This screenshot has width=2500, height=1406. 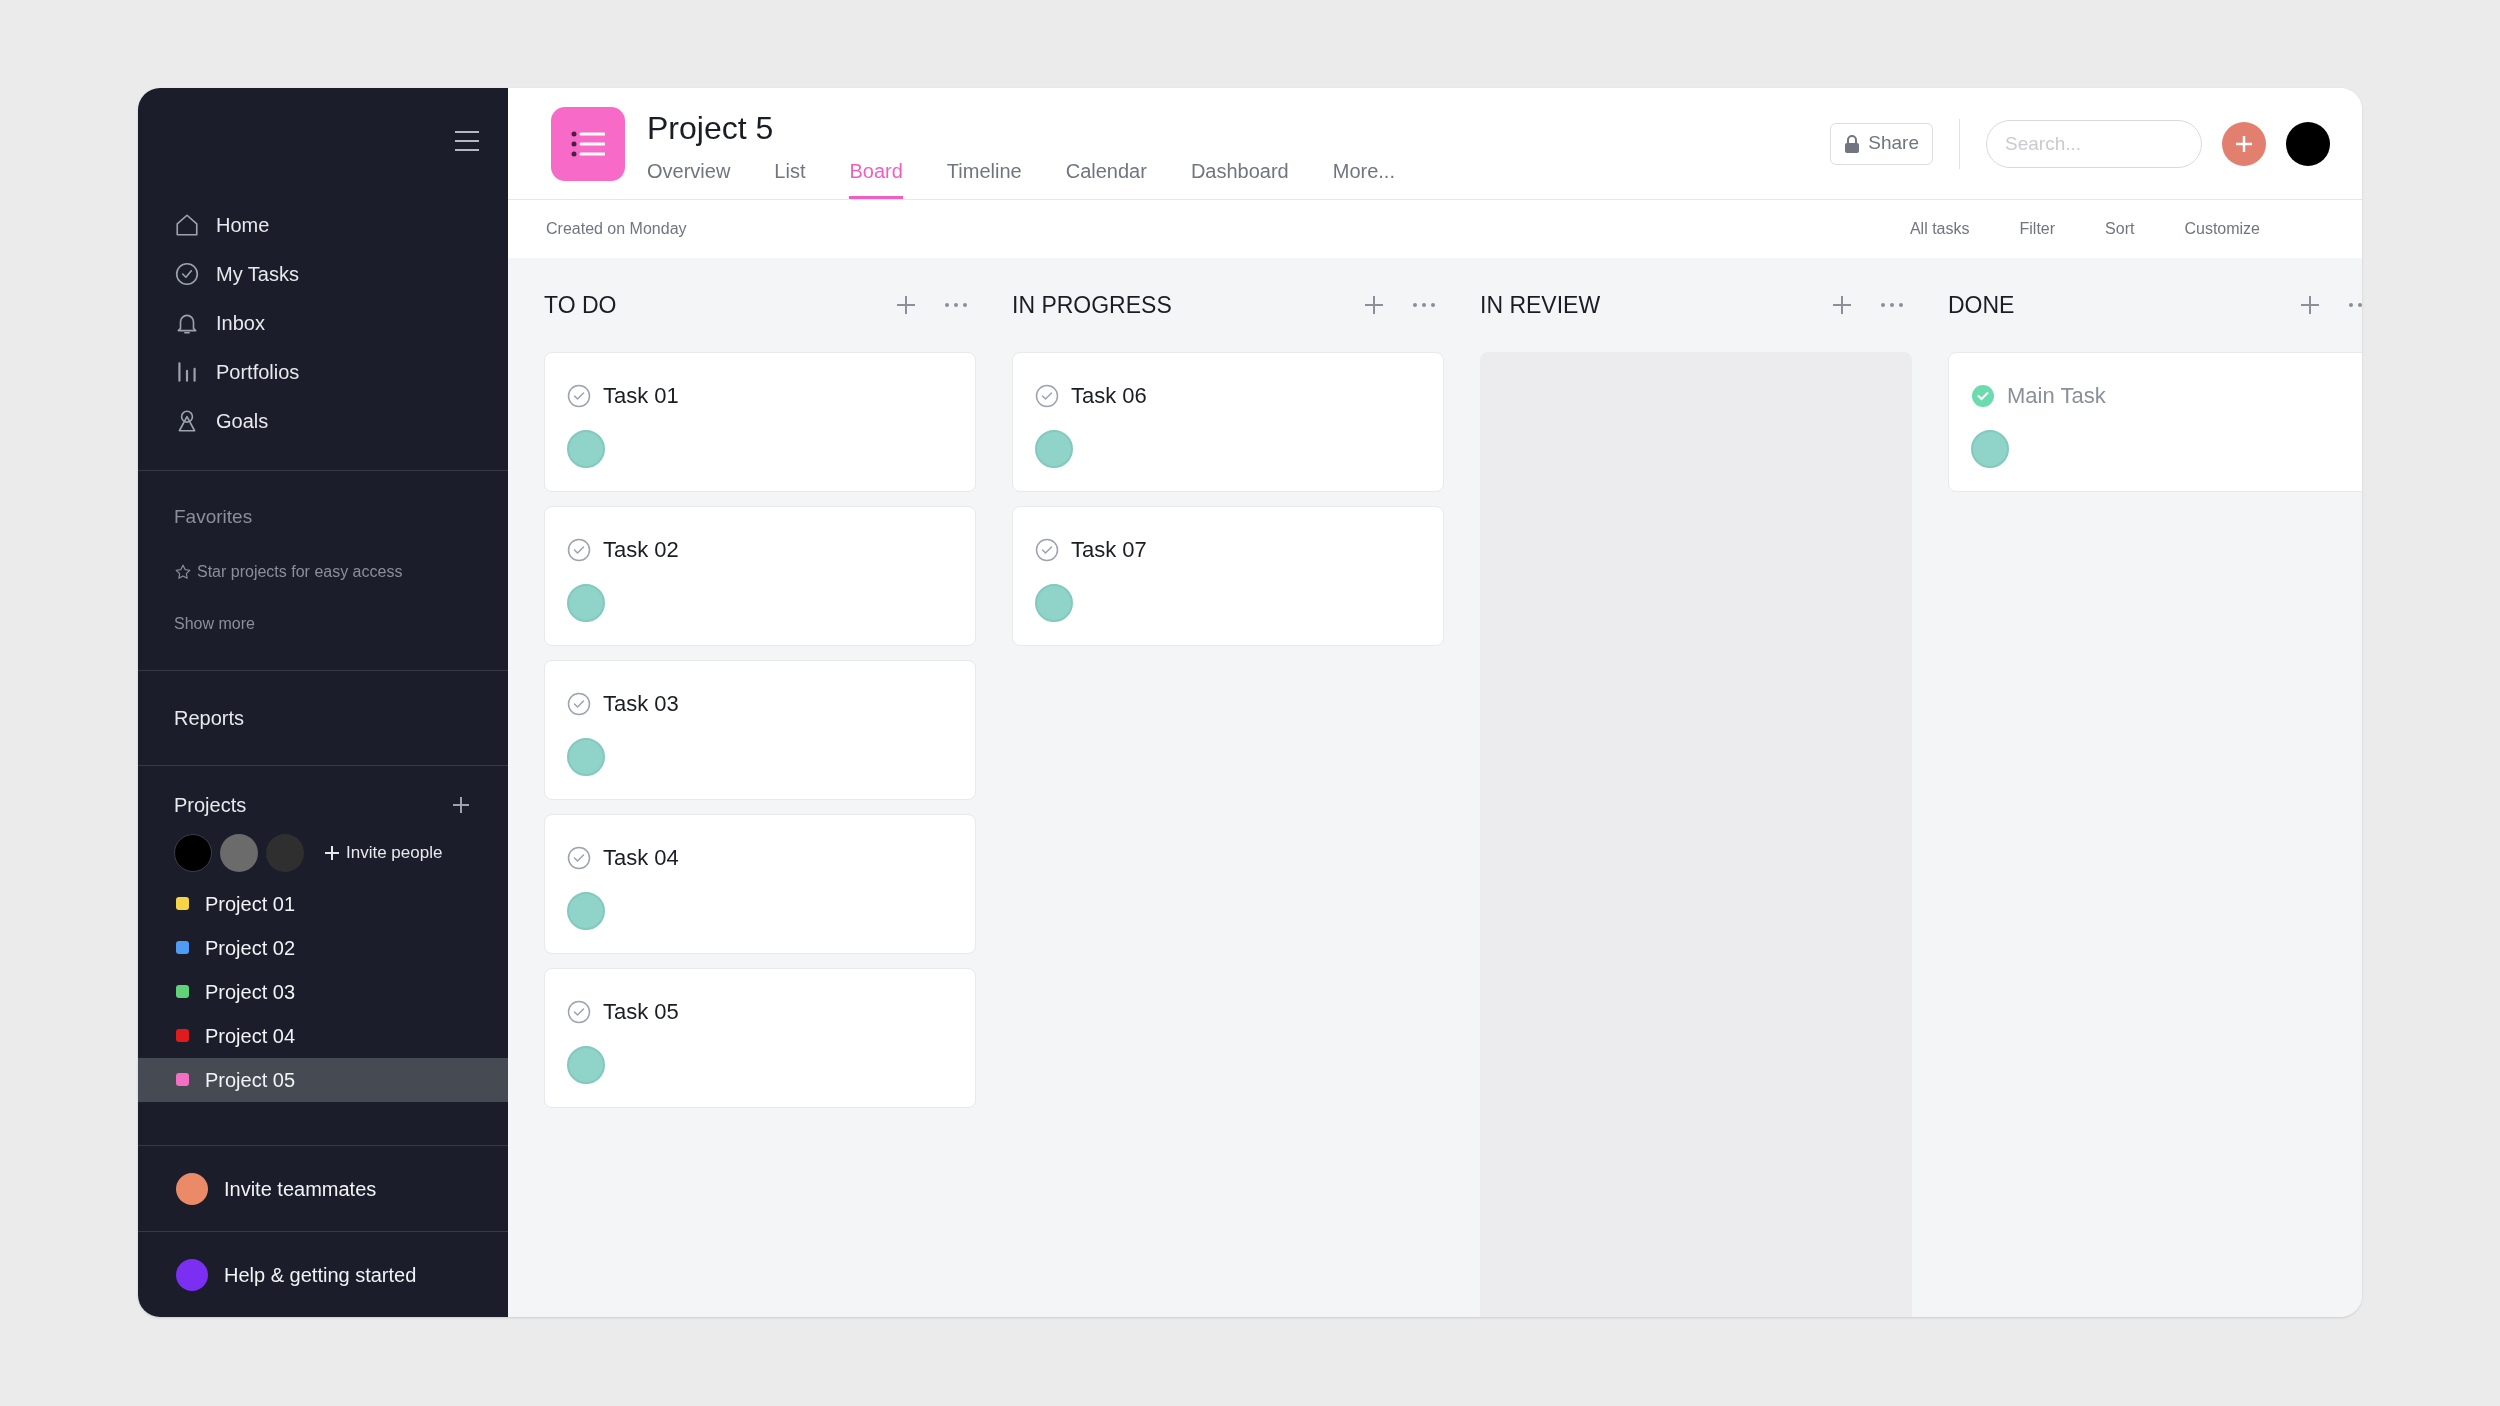 I want to click on footer-link: Invite teammates, so click(x=323, y=1188).